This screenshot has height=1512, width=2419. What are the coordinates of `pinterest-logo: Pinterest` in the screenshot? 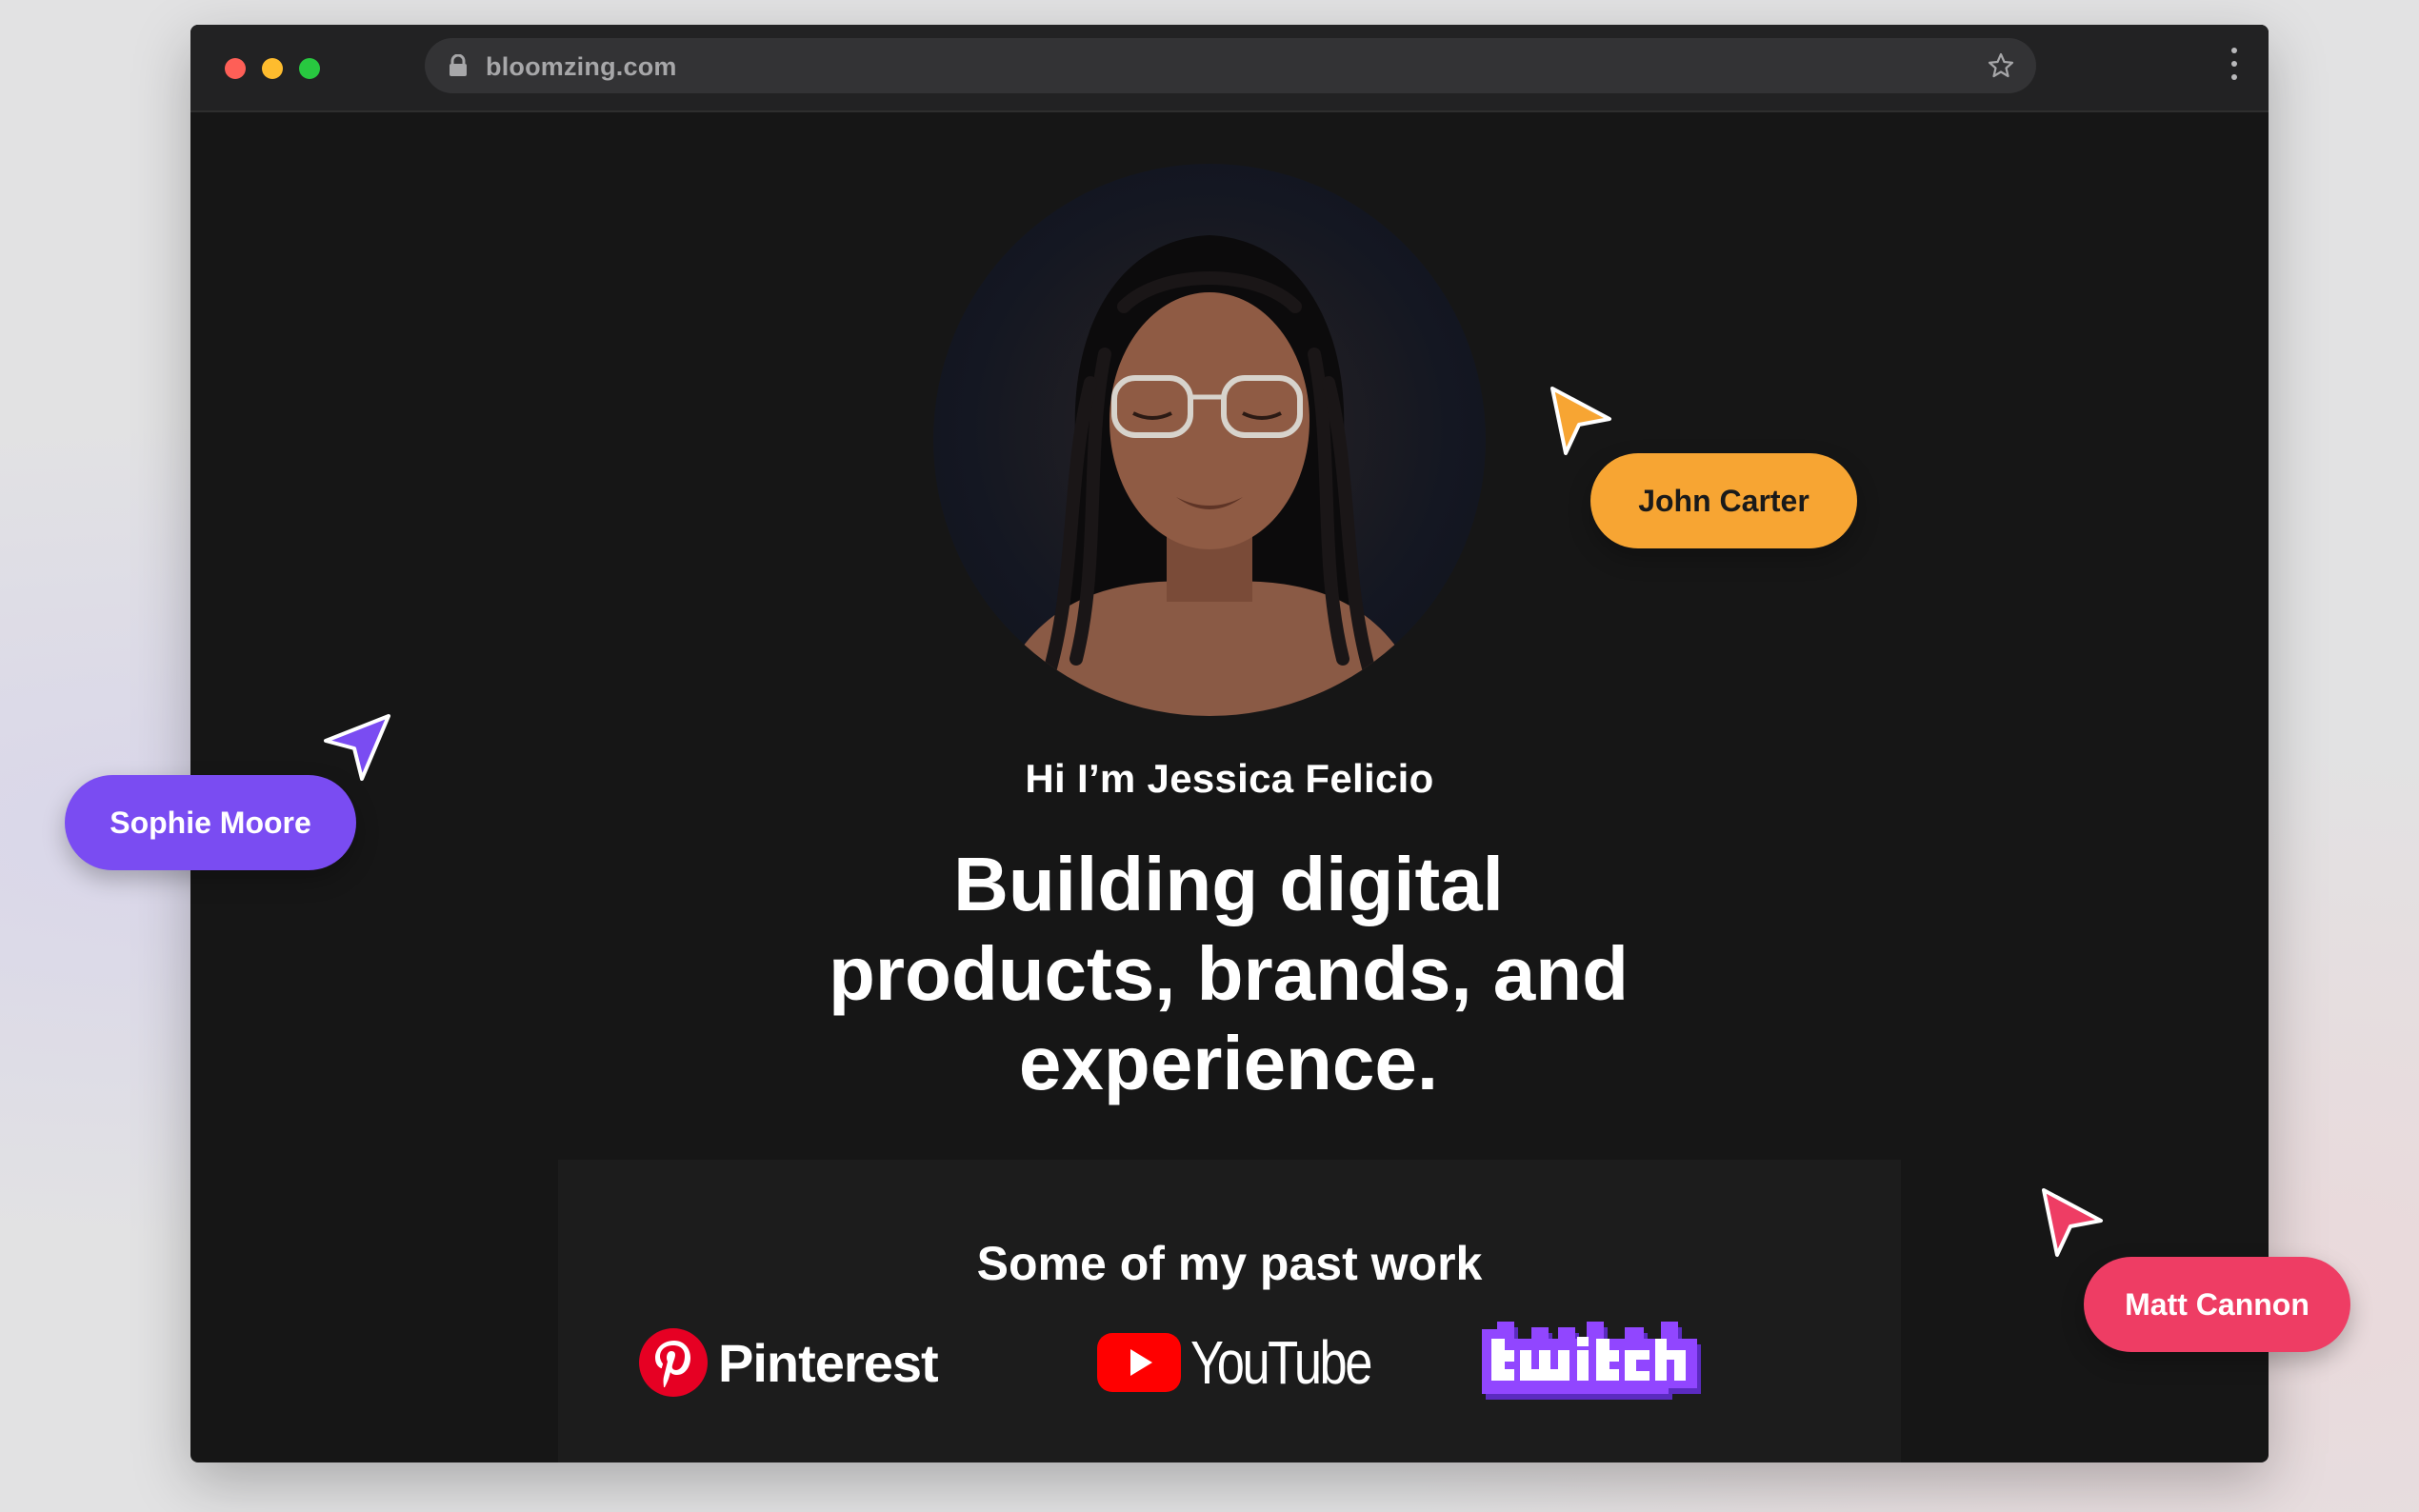 It's located at (788, 1362).